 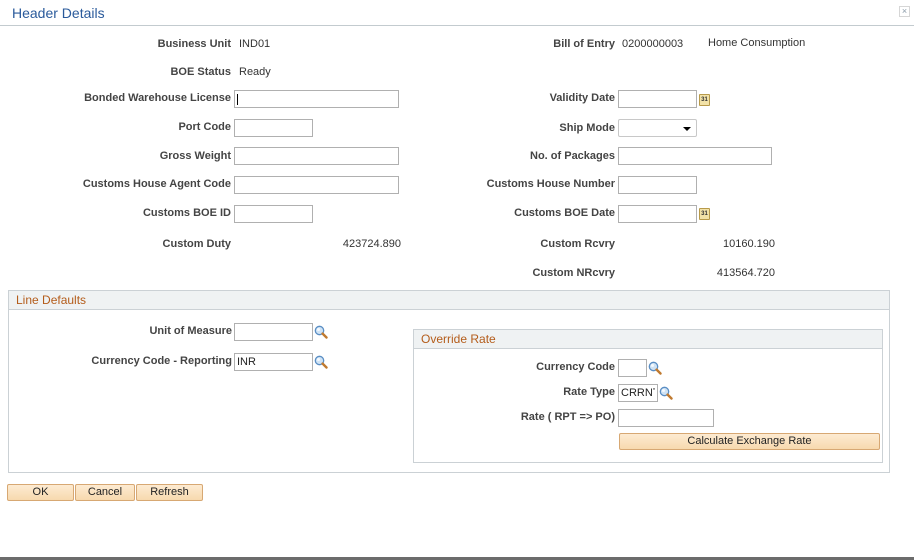 What do you see at coordinates (575, 367) in the screenshot?
I see `currency-code-label: Currency Code` at bounding box center [575, 367].